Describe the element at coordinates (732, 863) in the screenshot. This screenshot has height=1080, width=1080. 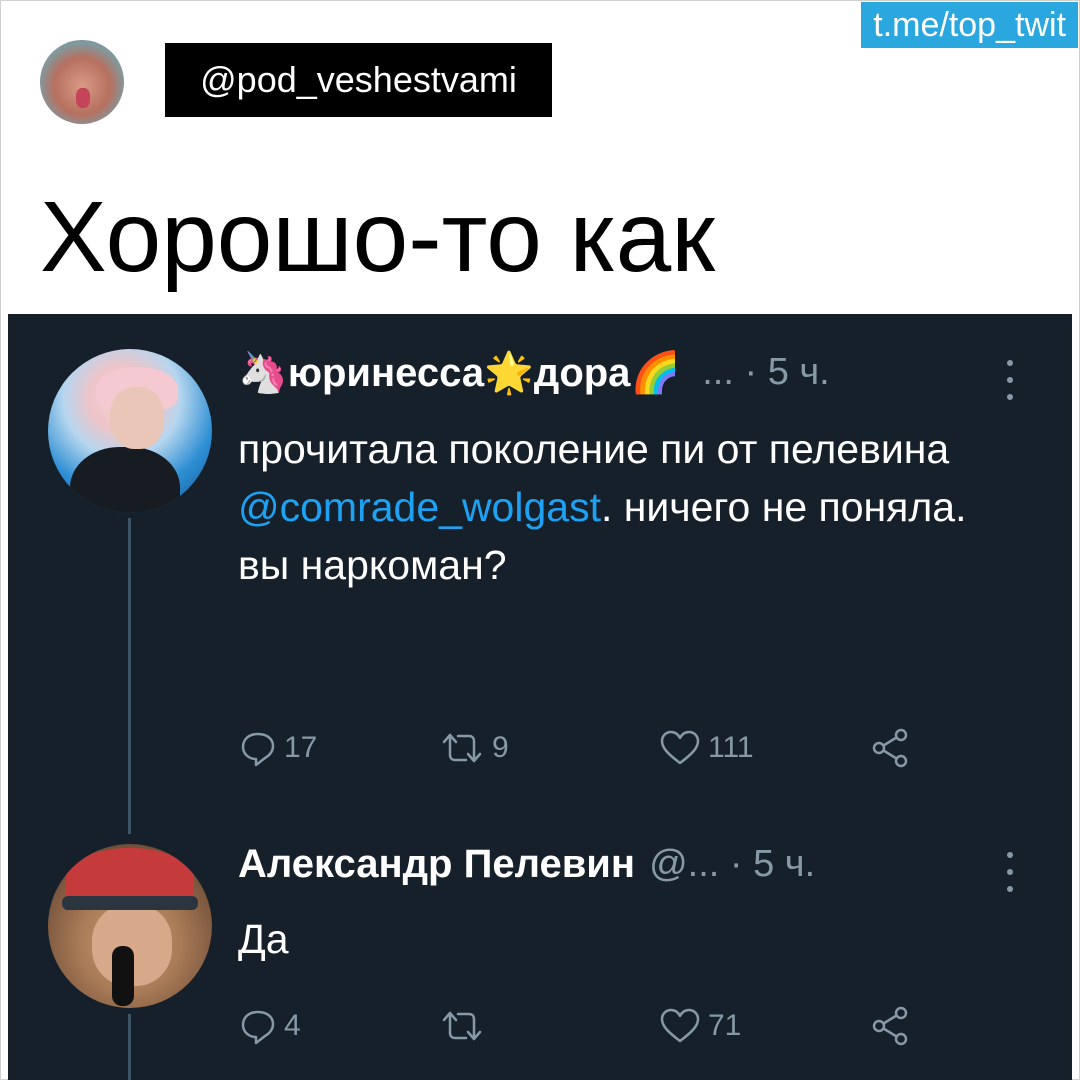
I see `tweet-2-meta: @... · 5 ч.` at that location.